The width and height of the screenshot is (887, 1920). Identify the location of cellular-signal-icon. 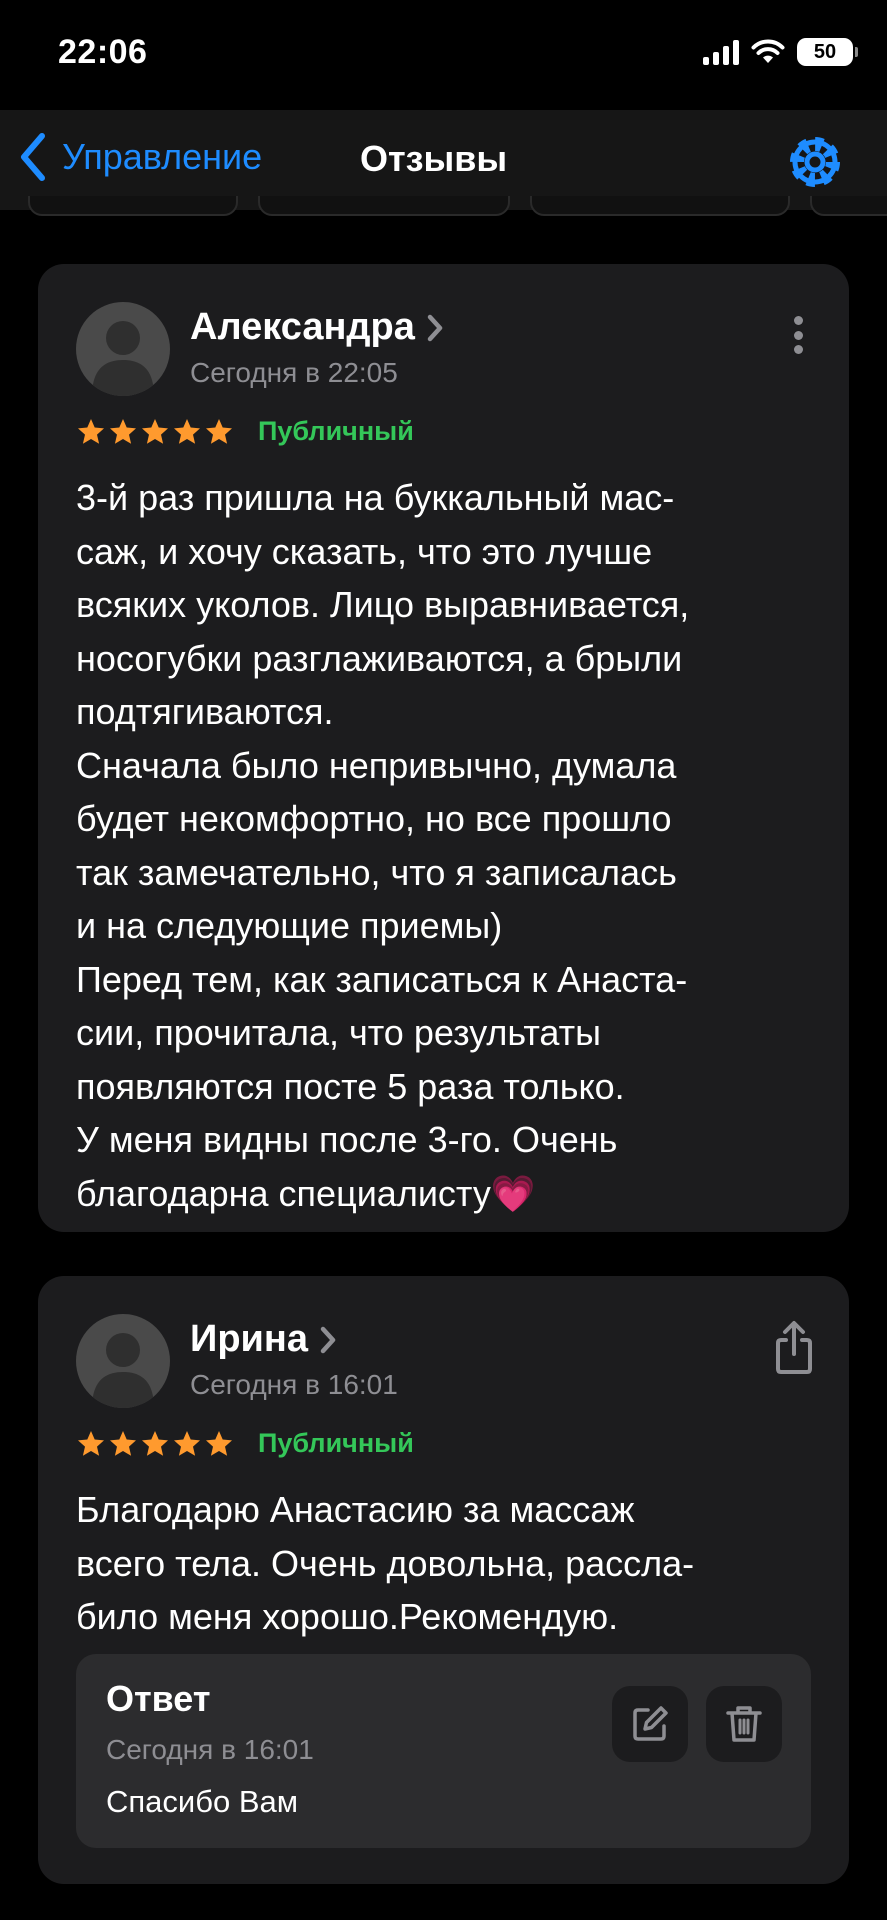
(721, 52).